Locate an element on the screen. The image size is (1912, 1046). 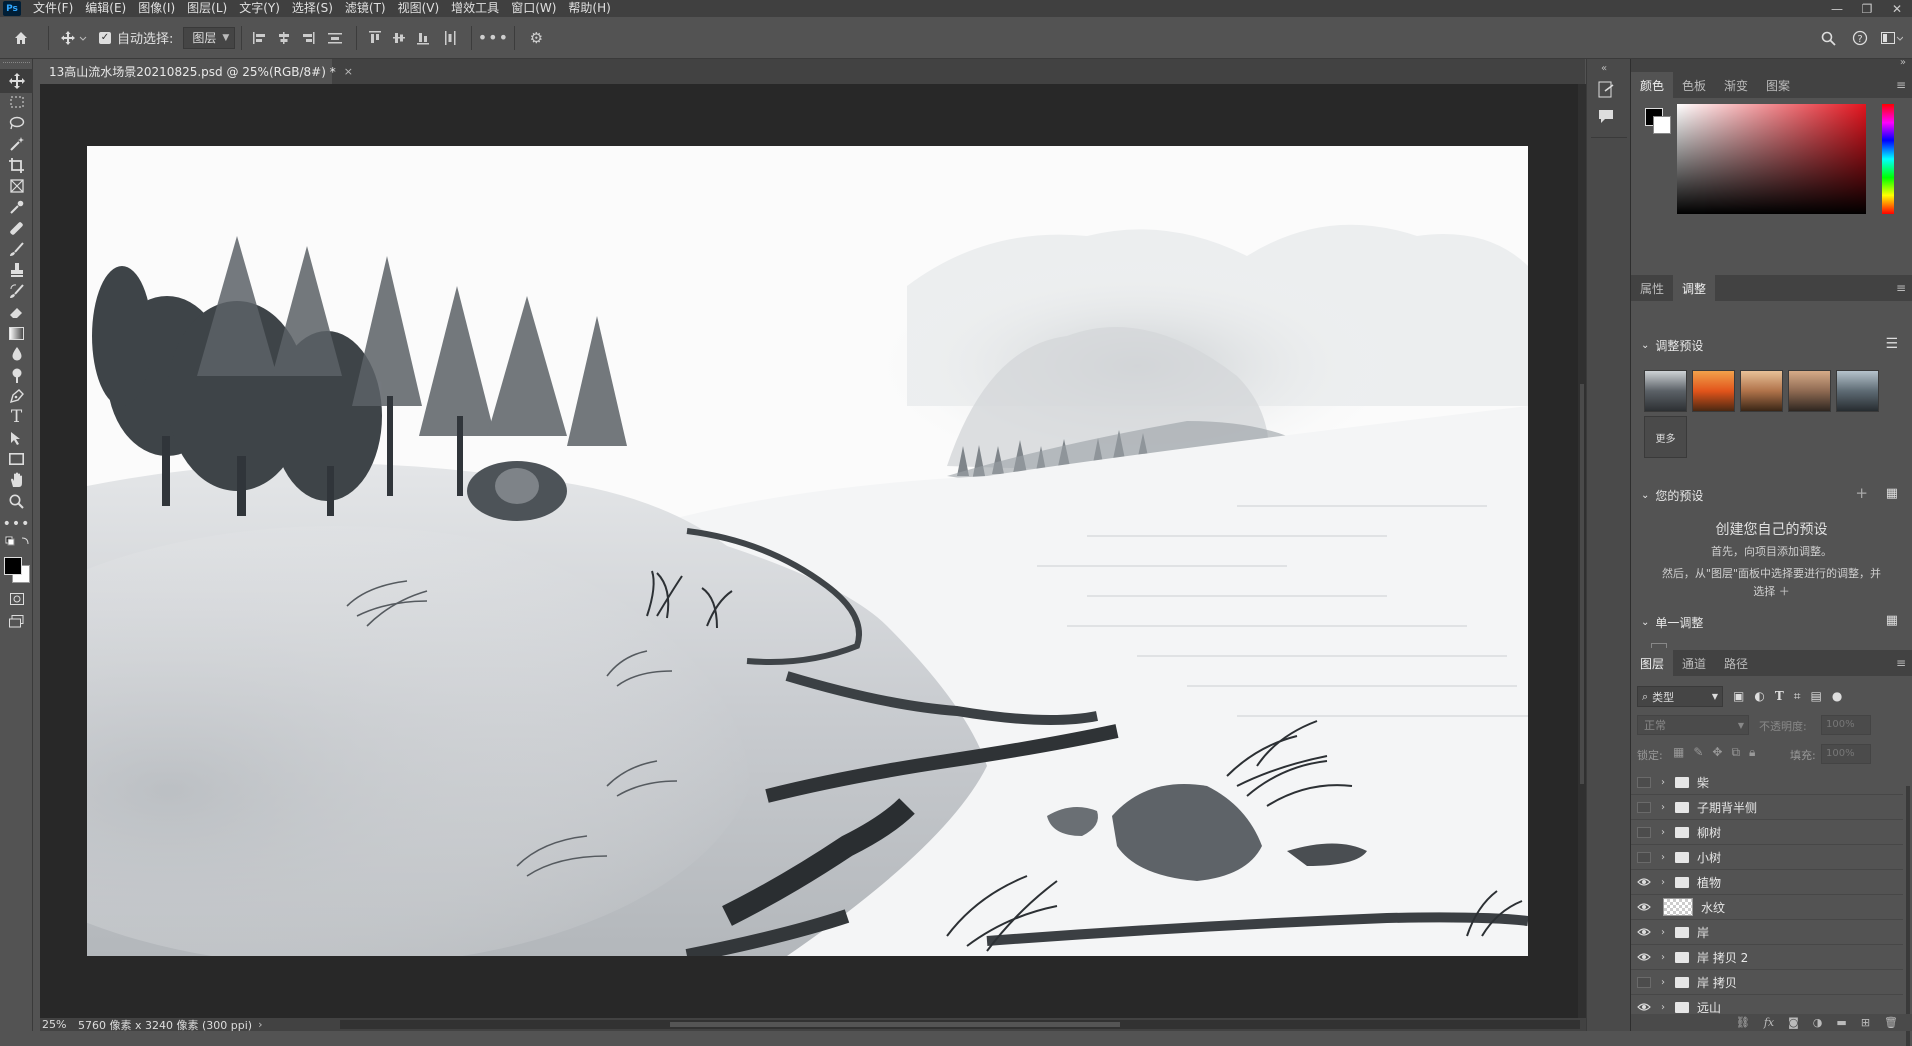
hue-slider is located at coordinates (1888, 159).